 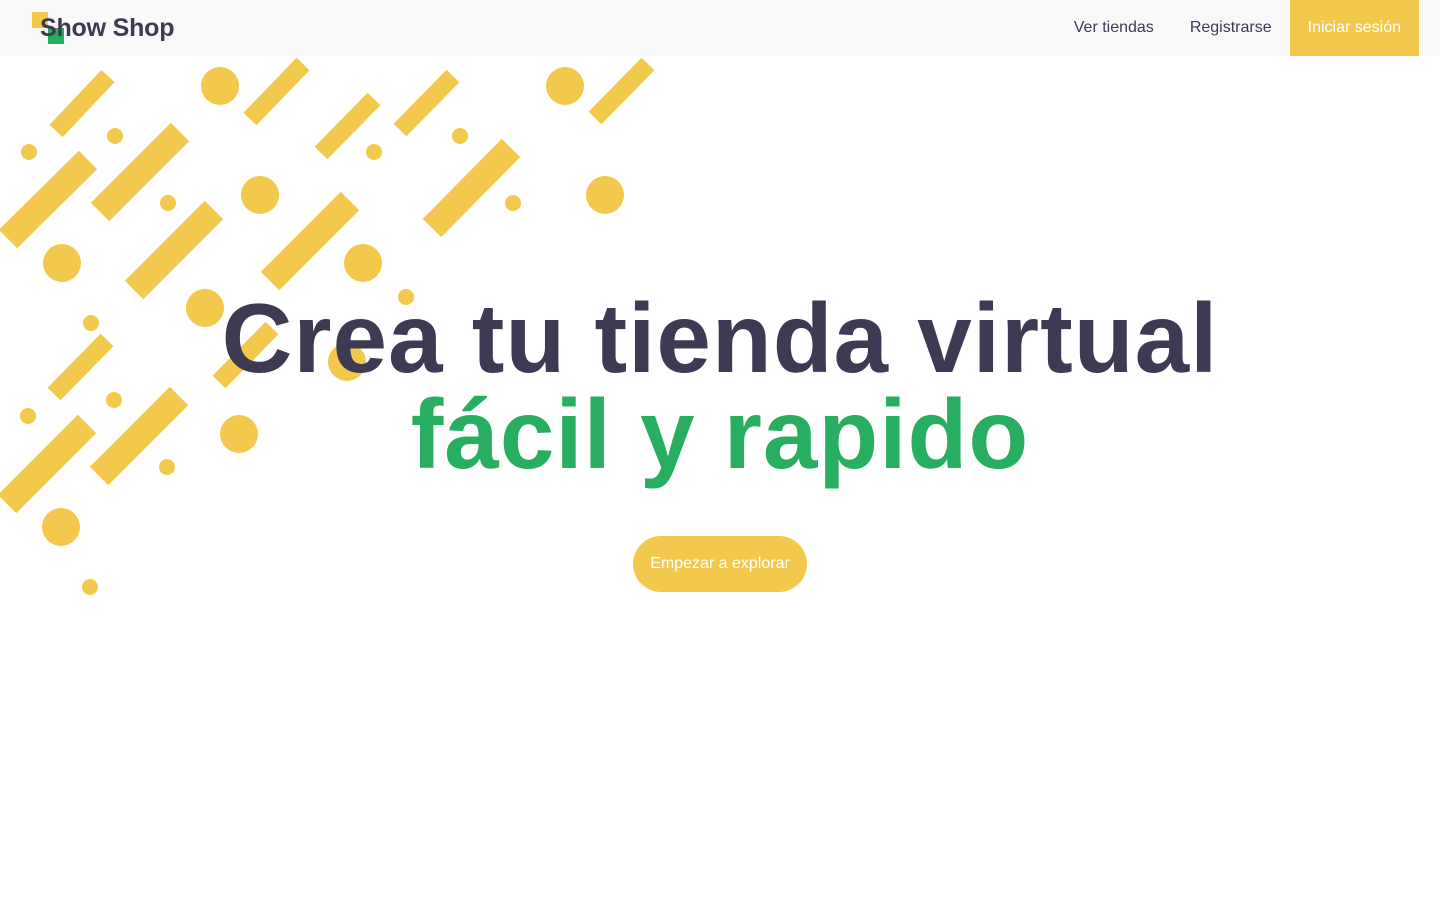 What do you see at coordinates (720, 338) in the screenshot?
I see `hero-title-line1: Crea tu tienda virtual` at bounding box center [720, 338].